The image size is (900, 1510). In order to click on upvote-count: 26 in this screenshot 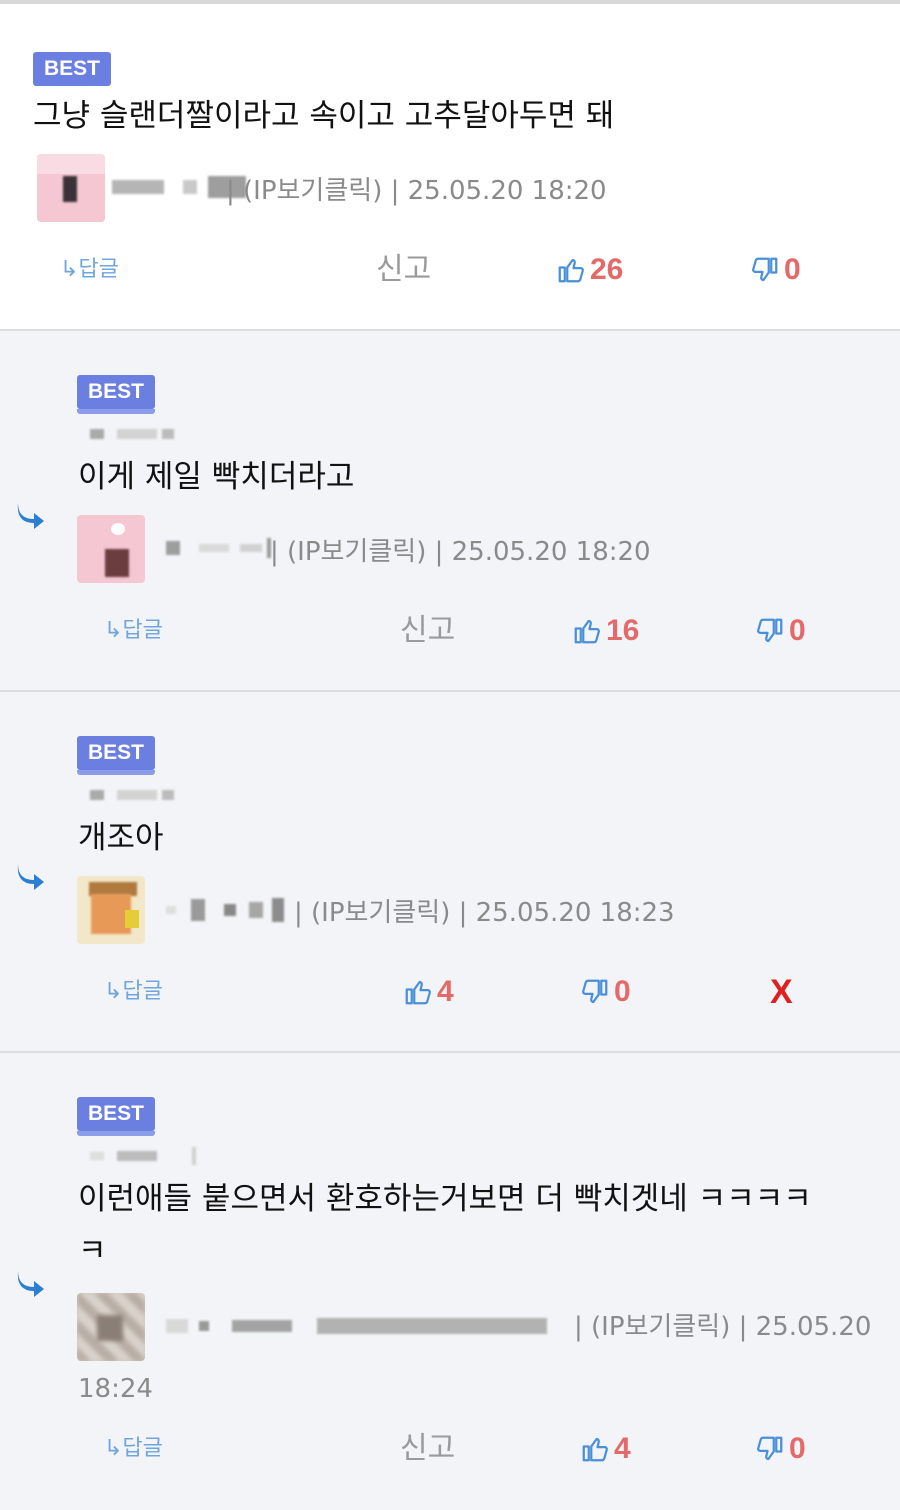, I will do `click(607, 269)`.